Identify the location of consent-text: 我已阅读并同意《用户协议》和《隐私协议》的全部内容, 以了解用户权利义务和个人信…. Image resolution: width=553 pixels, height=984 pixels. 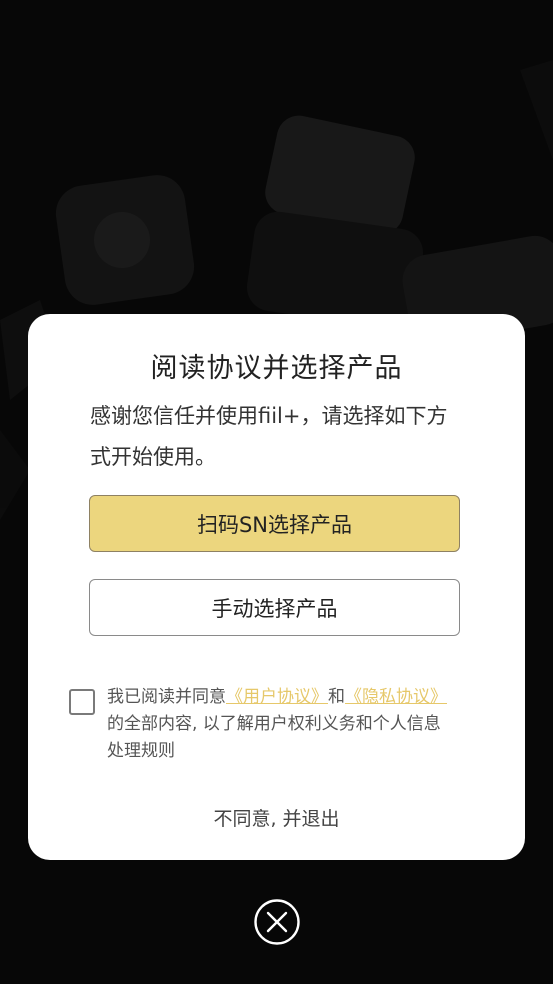
(282, 724).